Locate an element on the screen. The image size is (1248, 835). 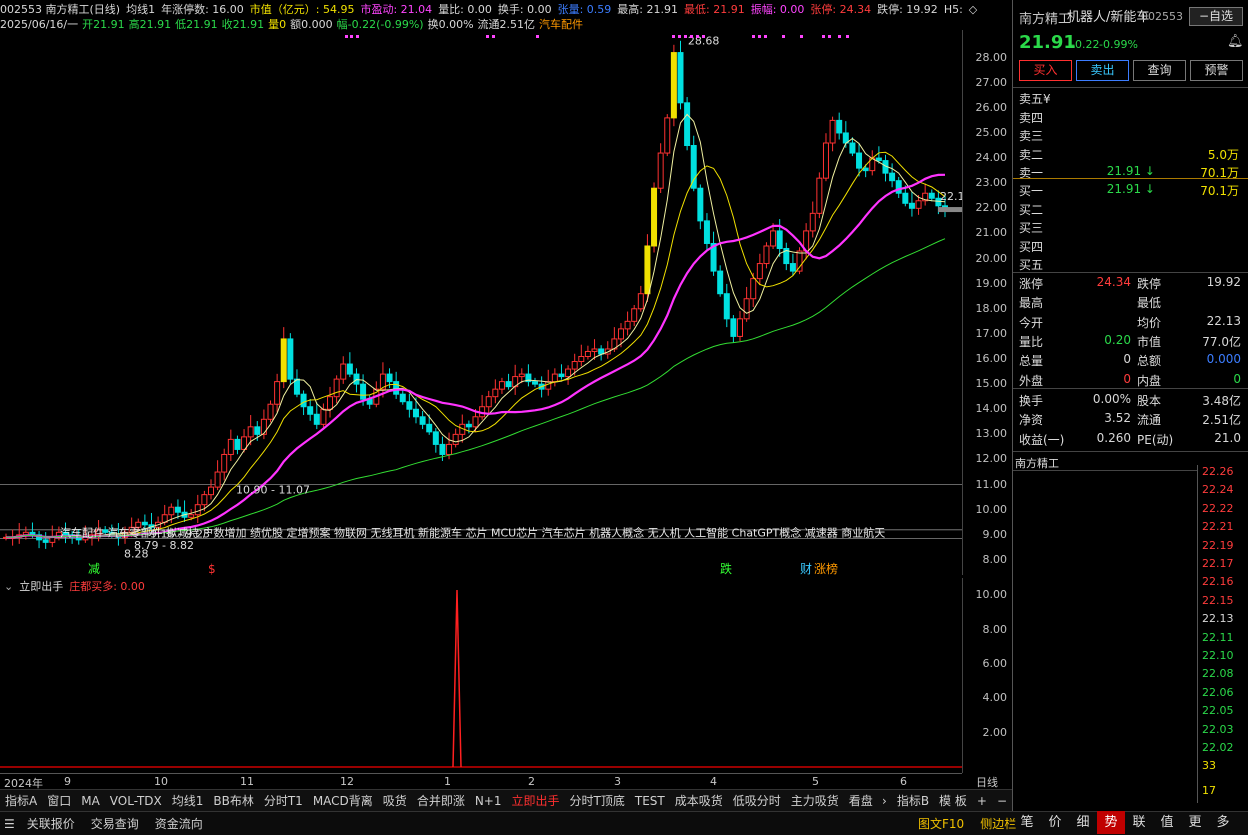
indicator-tab: 均线1 is located at coordinates (188, 801).